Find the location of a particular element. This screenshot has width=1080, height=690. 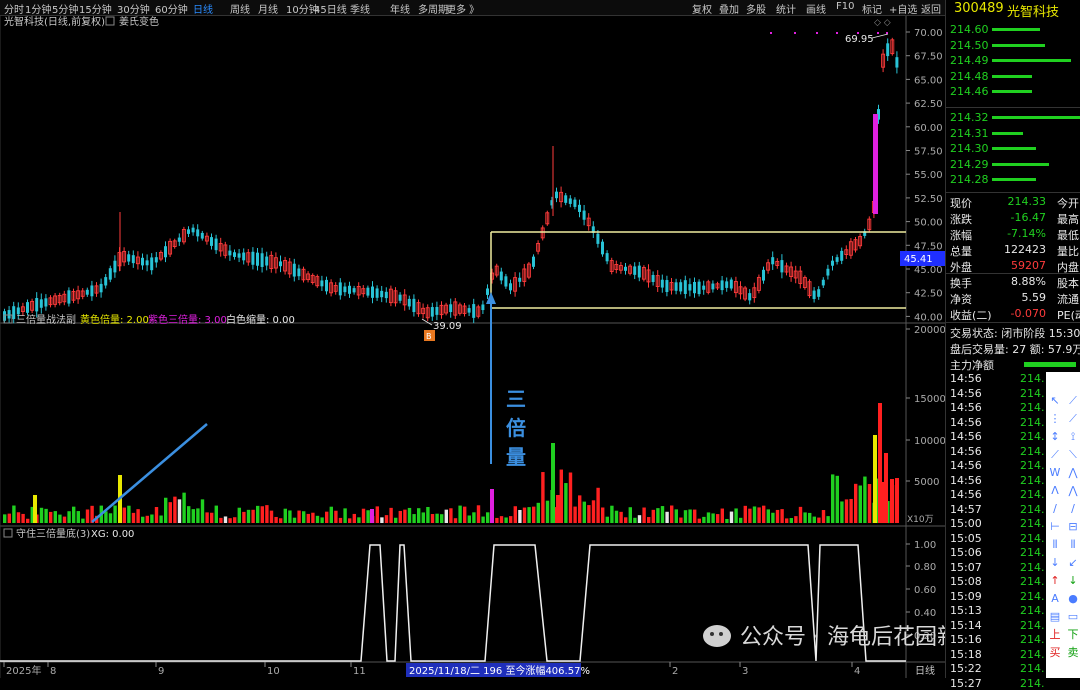

drawing-tool-icon: ↖ is located at coordinates (1055, 401).